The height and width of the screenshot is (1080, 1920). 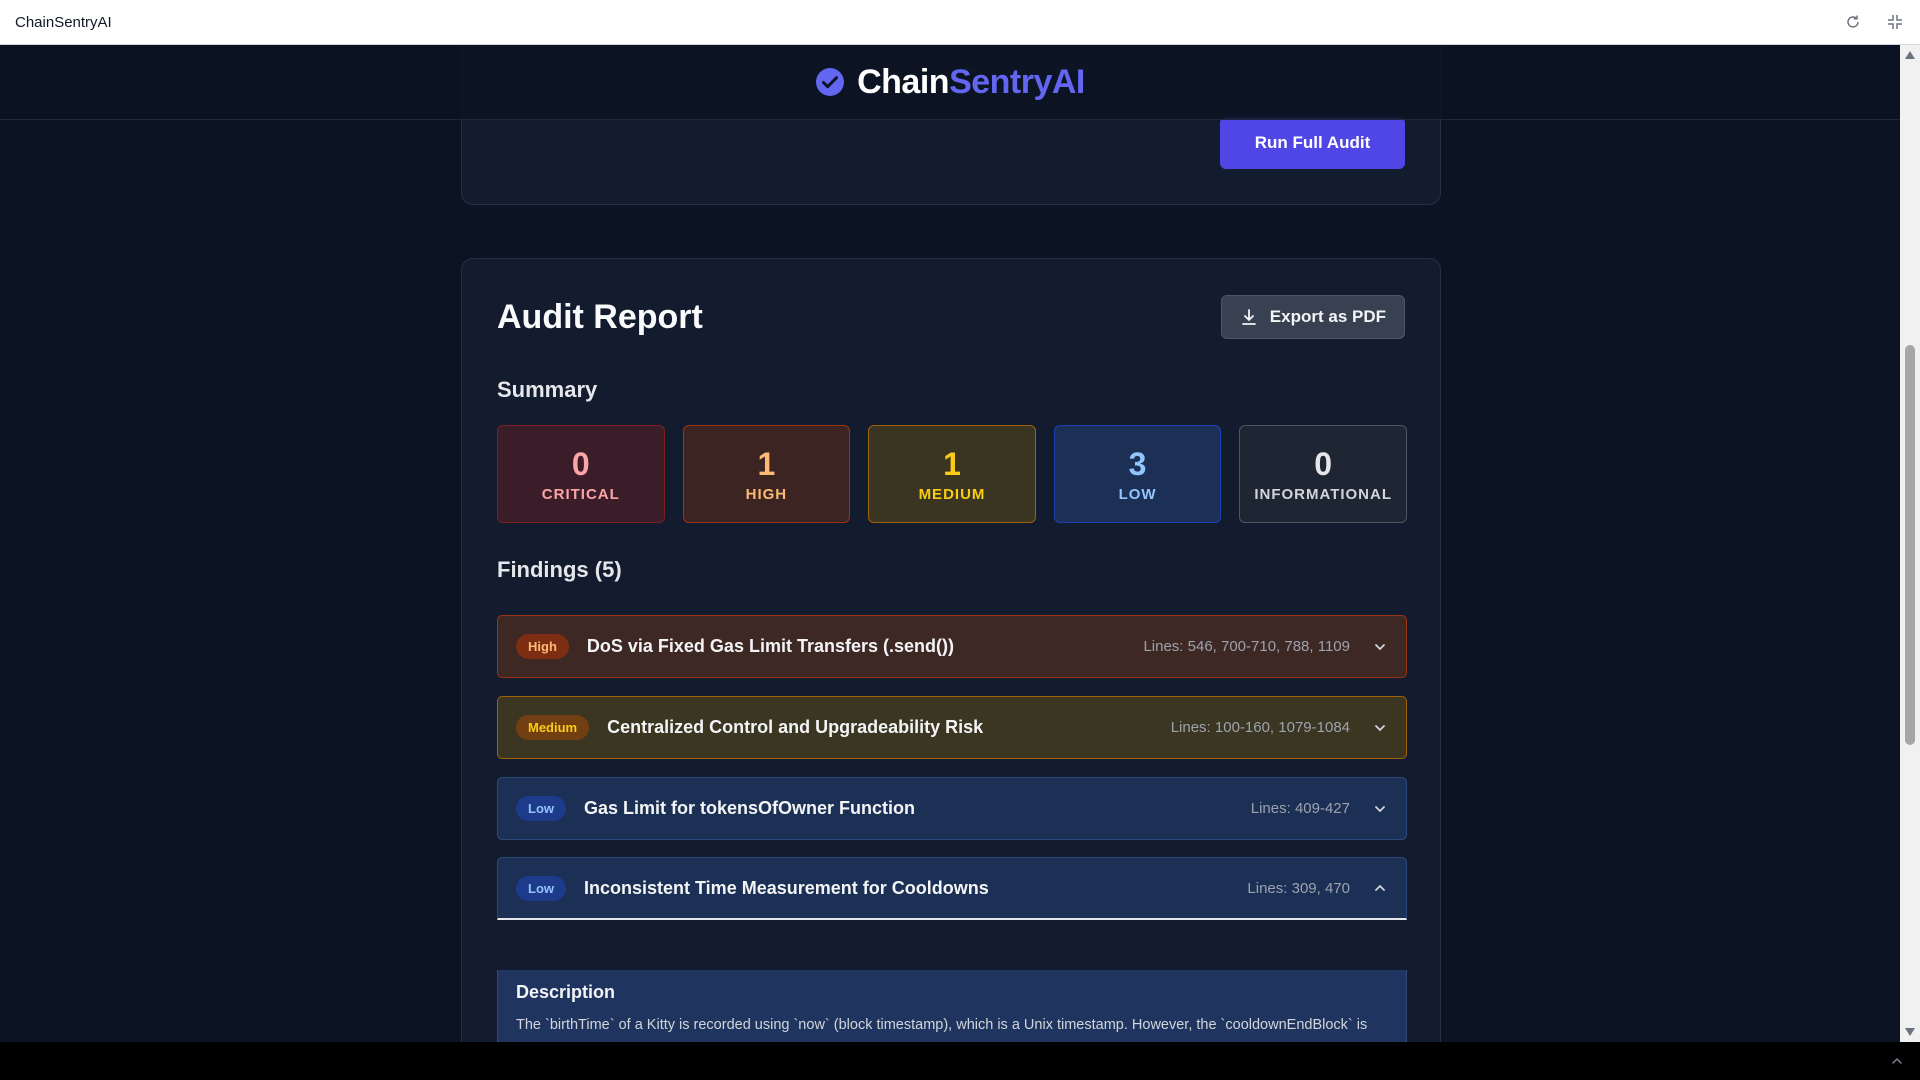 I want to click on scroll-down-arrow-icon, so click(x=1910, y=1032).